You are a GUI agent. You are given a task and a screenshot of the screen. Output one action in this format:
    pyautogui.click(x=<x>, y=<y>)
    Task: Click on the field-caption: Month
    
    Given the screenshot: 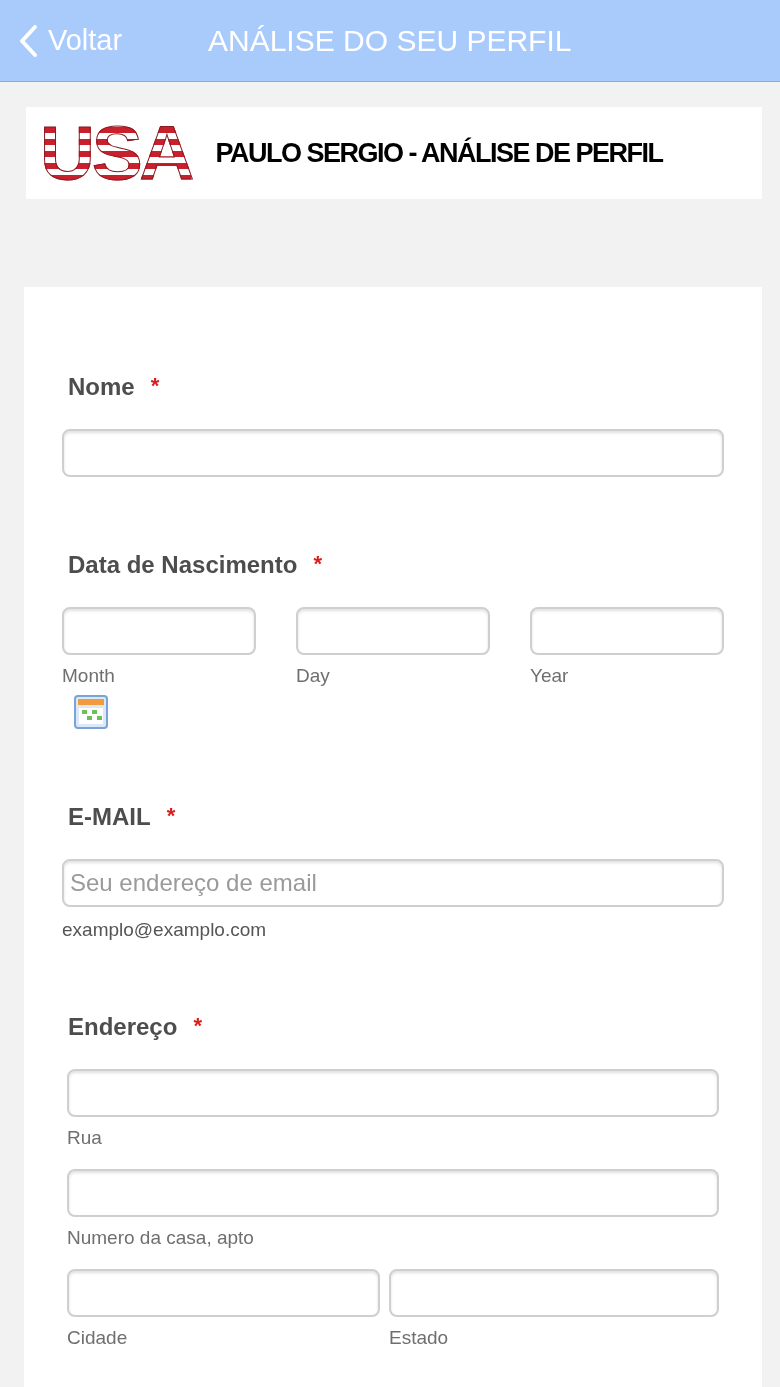 What is the action you would take?
    pyautogui.click(x=89, y=676)
    